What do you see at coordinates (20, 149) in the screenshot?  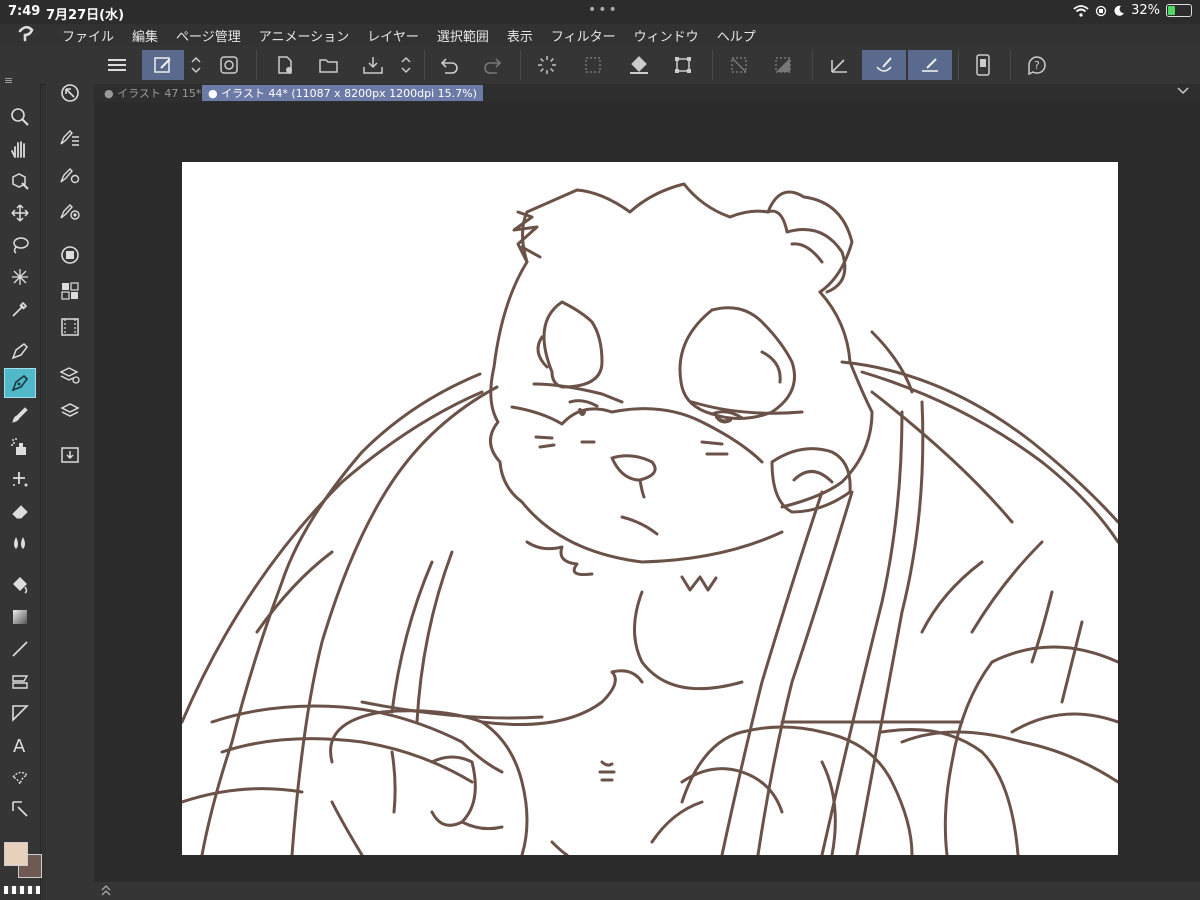 I see `hand-icon` at bounding box center [20, 149].